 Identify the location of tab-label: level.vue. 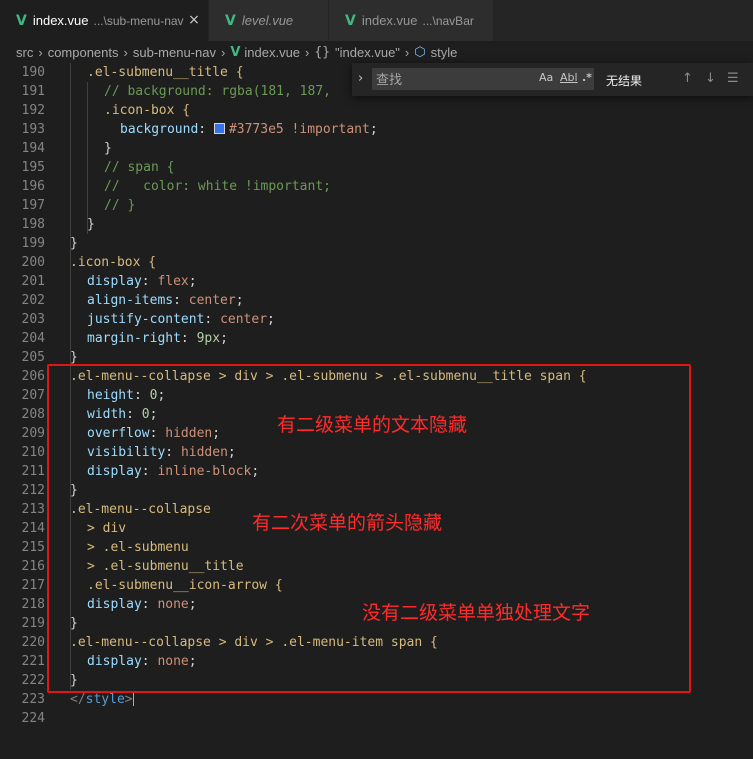
(267, 20).